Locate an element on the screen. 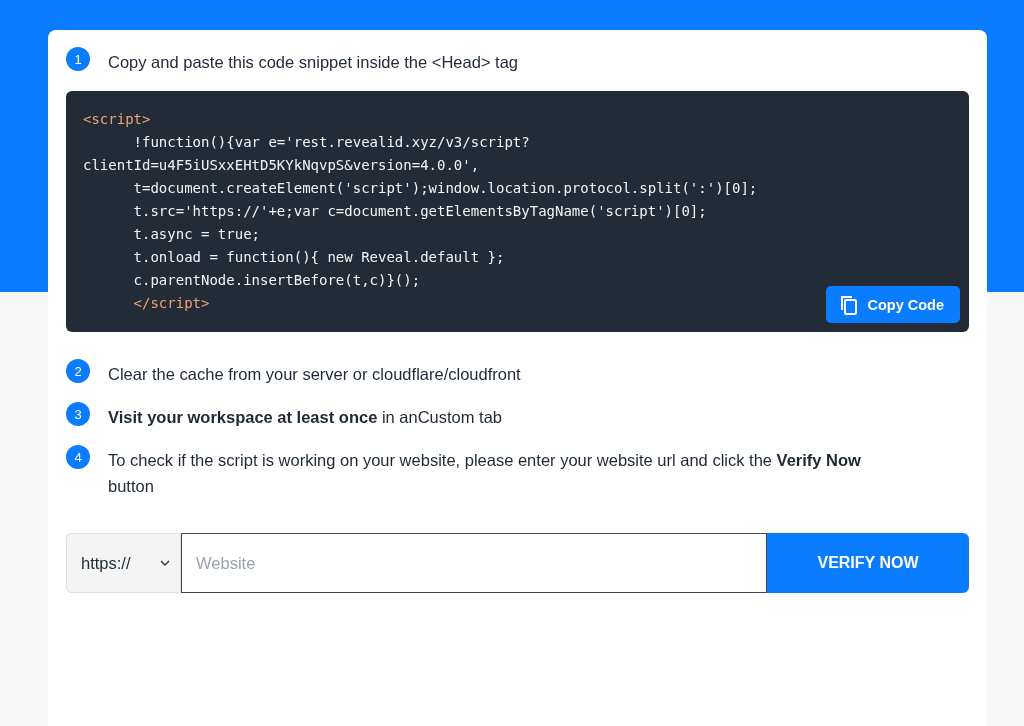  code-line: clientId=u4F5iUSxxEHtD5KYkNqvpS&version=4.0.0', is located at coordinates (281, 165).